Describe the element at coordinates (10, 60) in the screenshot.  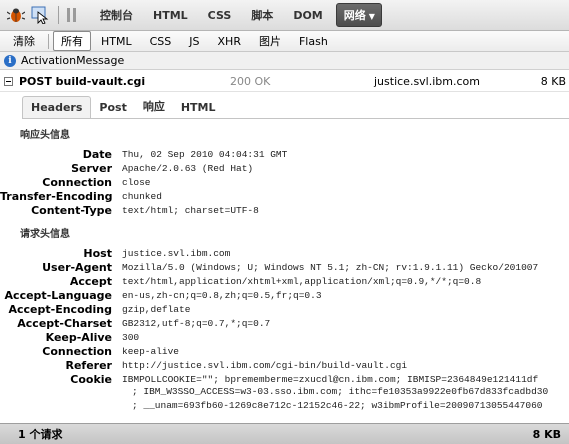
I see `info-icon: i` at that location.